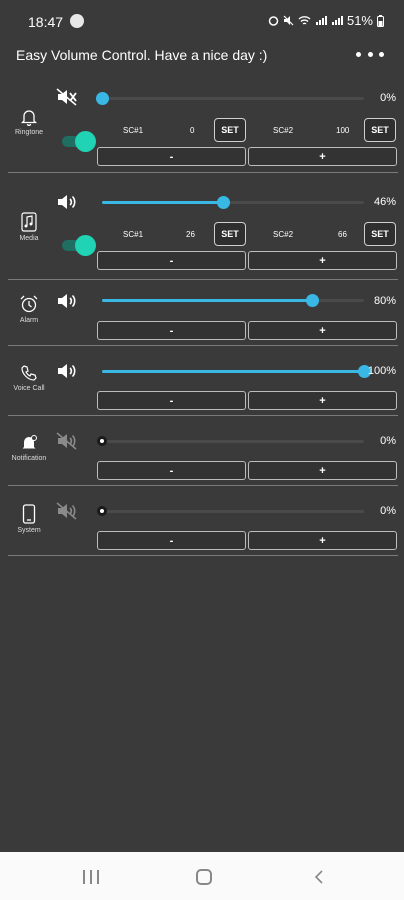  What do you see at coordinates (29, 373) in the screenshot?
I see `phone-icon` at bounding box center [29, 373].